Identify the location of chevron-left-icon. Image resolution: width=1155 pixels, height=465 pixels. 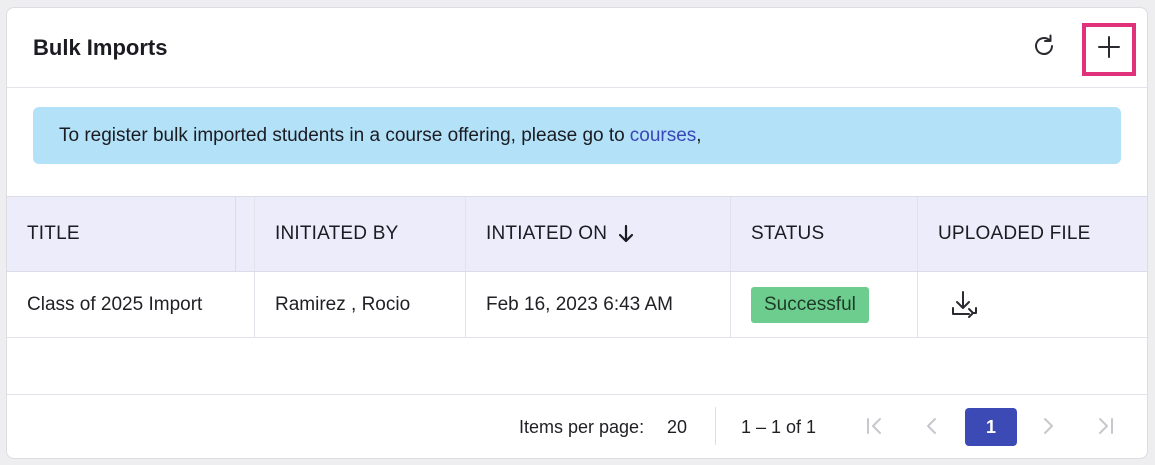
(932, 428).